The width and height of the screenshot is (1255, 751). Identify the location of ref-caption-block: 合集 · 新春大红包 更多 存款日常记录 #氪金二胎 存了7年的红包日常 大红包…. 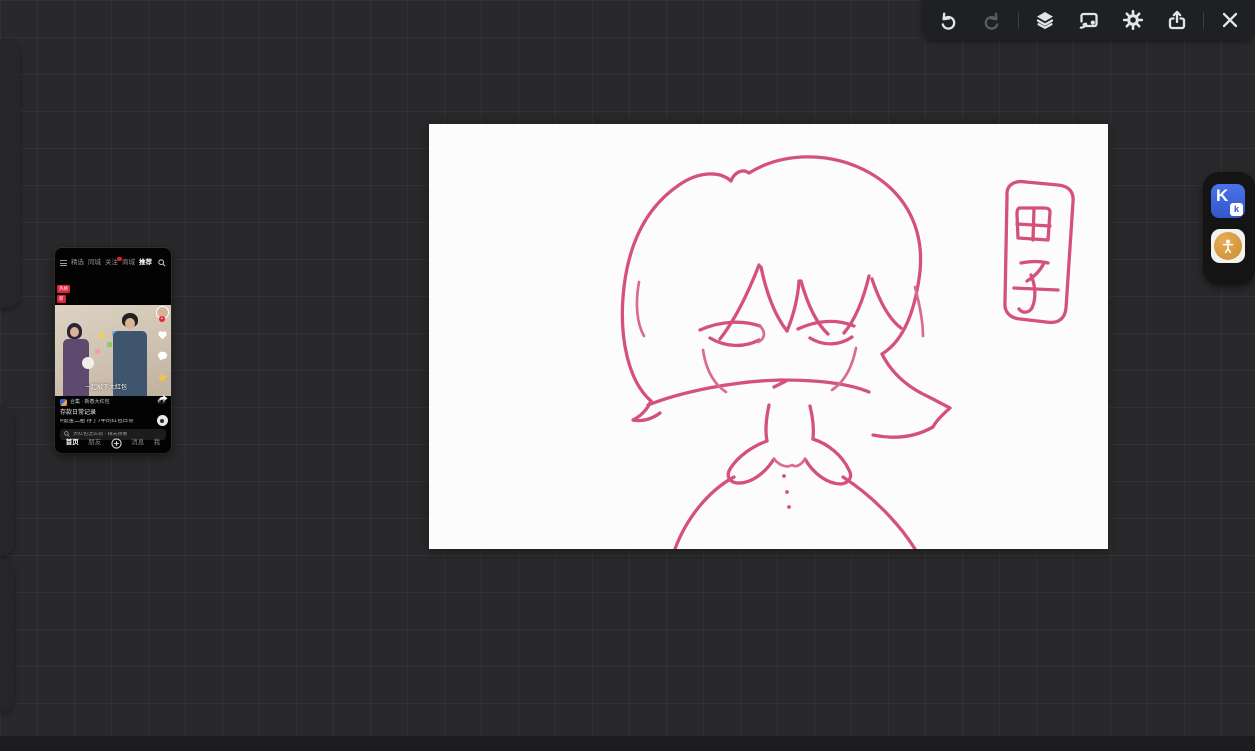
(113, 419).